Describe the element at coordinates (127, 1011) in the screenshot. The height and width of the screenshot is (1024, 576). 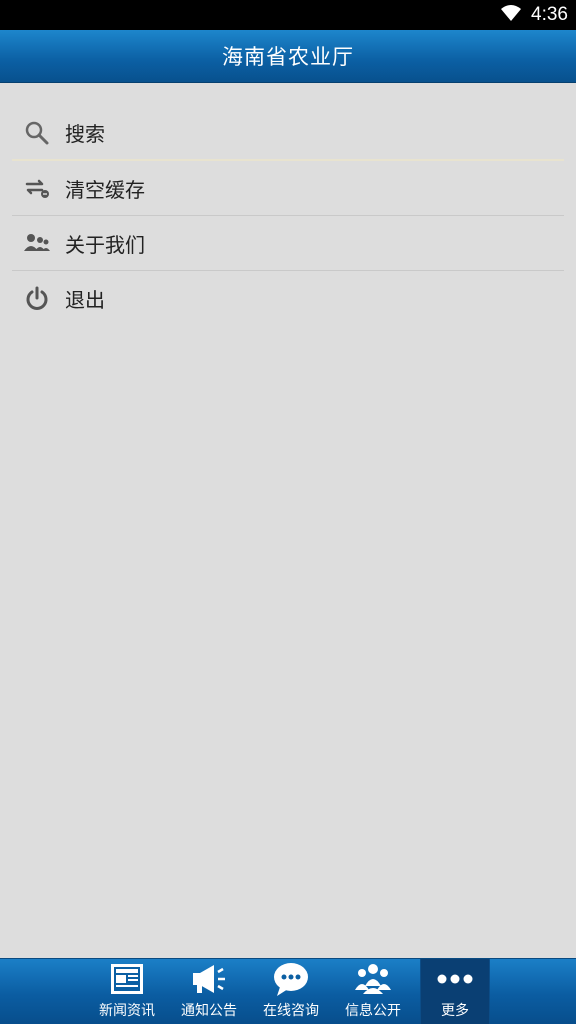
I see `nav-label: 新闻资讯` at that location.